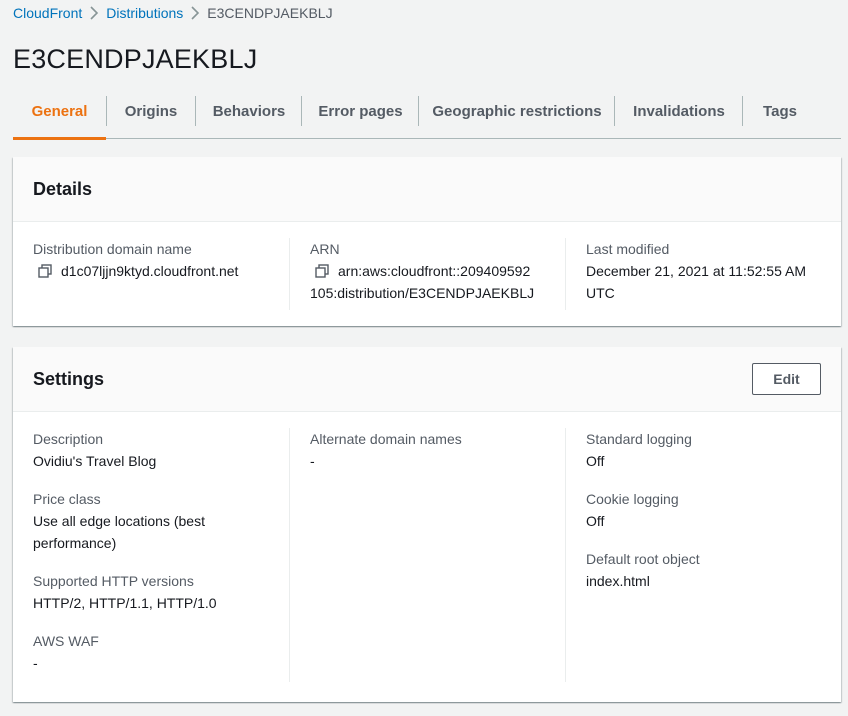 The image size is (848, 716). I want to click on standard-logging-value: Off, so click(595, 461).